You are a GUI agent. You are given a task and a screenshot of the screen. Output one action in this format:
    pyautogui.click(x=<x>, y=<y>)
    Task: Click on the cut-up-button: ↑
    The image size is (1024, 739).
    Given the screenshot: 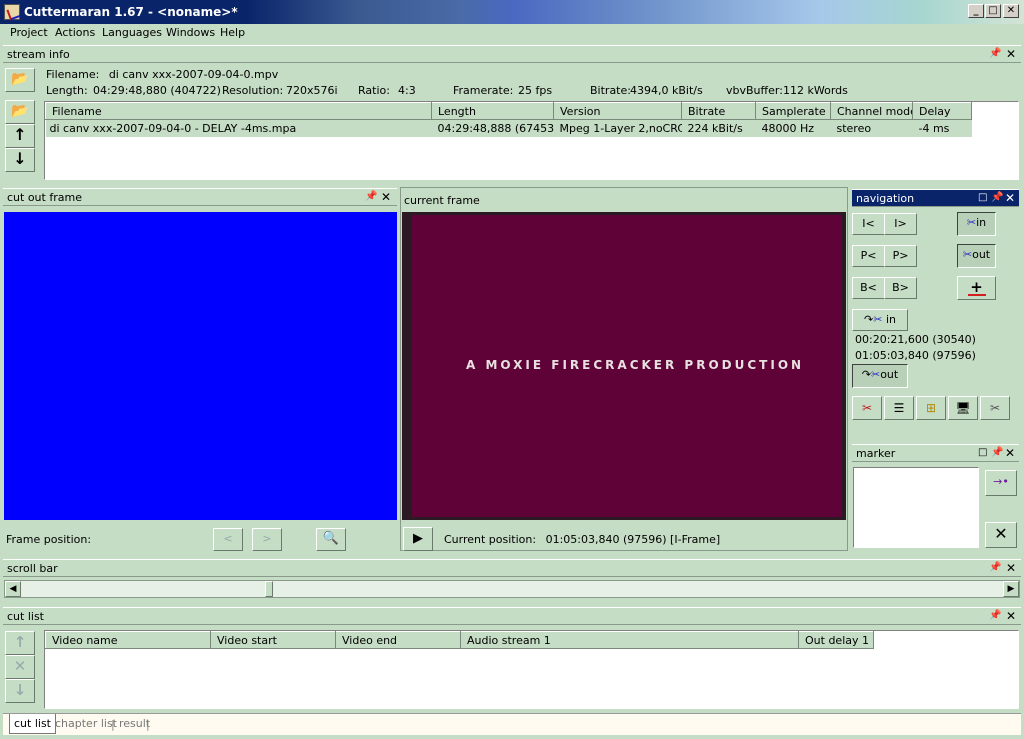 What is the action you would take?
    pyautogui.click(x=20, y=643)
    